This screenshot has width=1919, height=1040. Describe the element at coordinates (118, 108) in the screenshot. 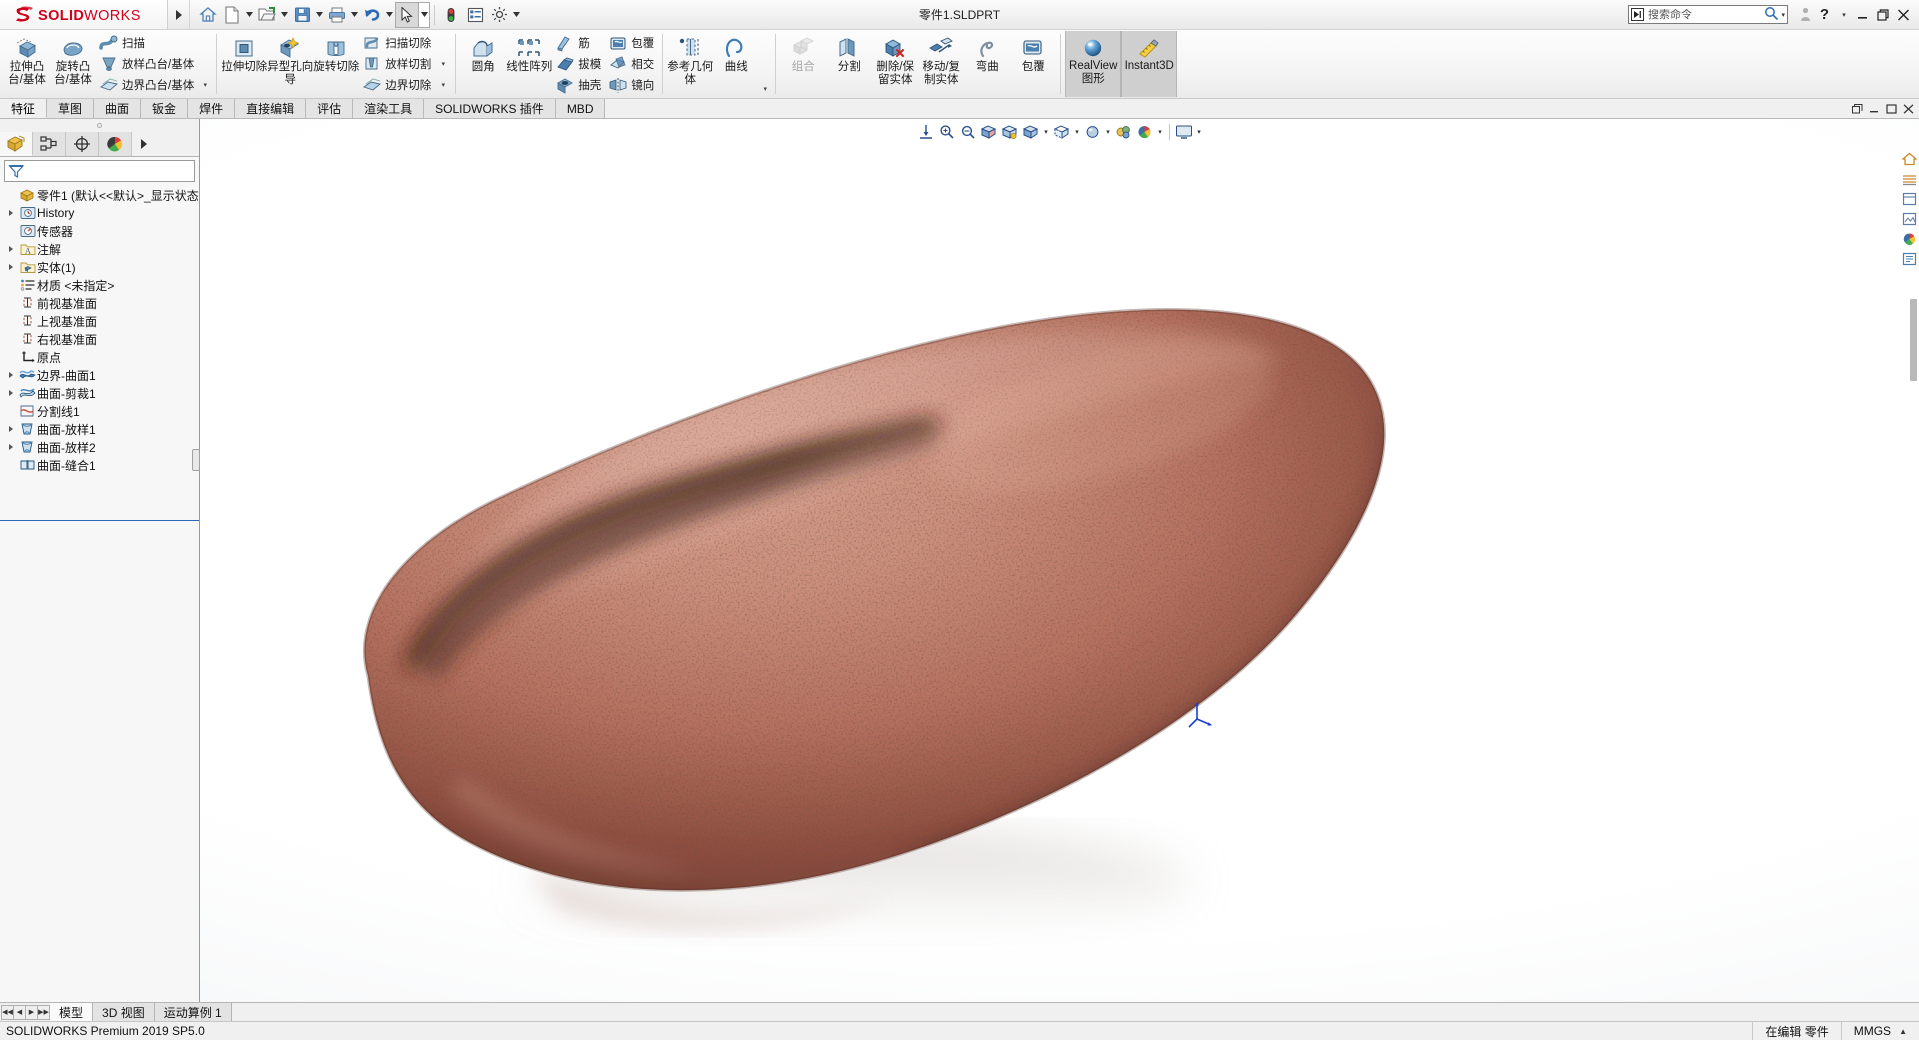

I see `tab-surfaces: 曲面` at that location.